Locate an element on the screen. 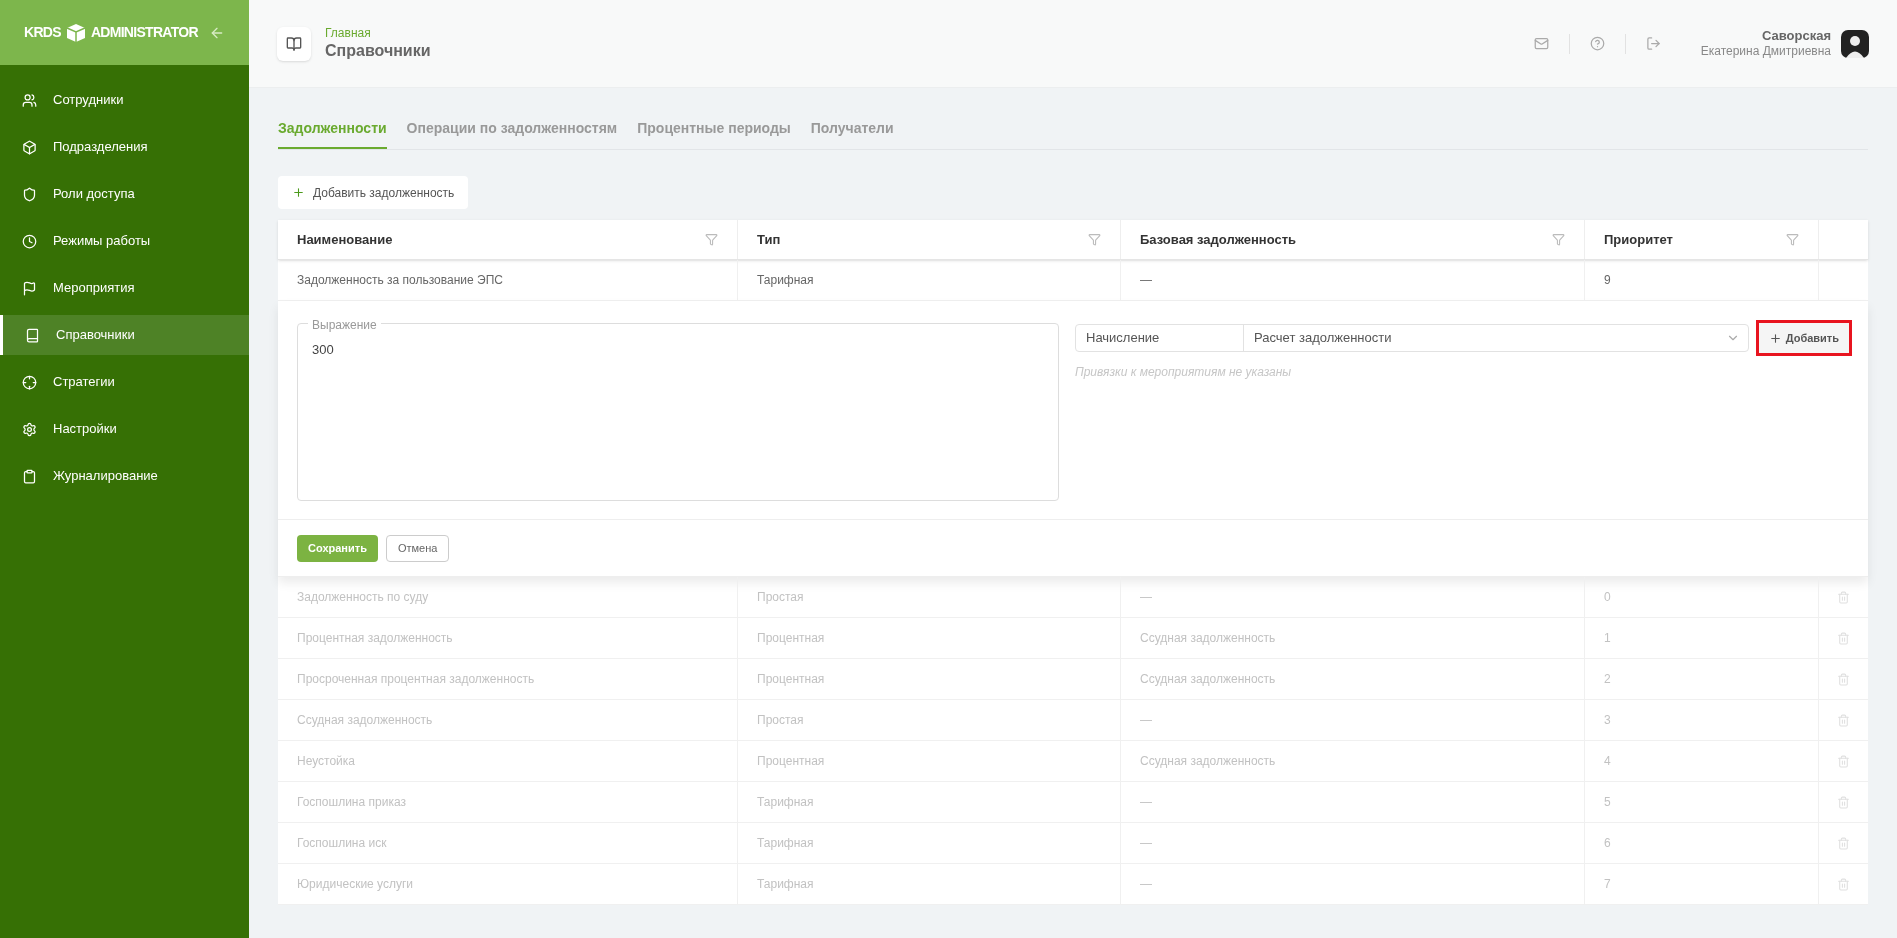 Image resolution: width=1897 pixels, height=938 pixels. sidebar-item: Роли доступа is located at coordinates (124, 194).